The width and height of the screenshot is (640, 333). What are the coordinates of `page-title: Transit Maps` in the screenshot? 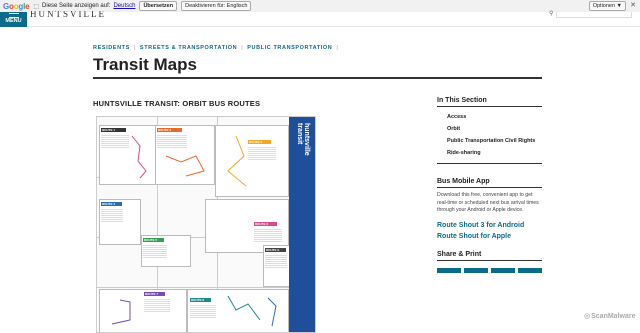 It's located at (145, 64).